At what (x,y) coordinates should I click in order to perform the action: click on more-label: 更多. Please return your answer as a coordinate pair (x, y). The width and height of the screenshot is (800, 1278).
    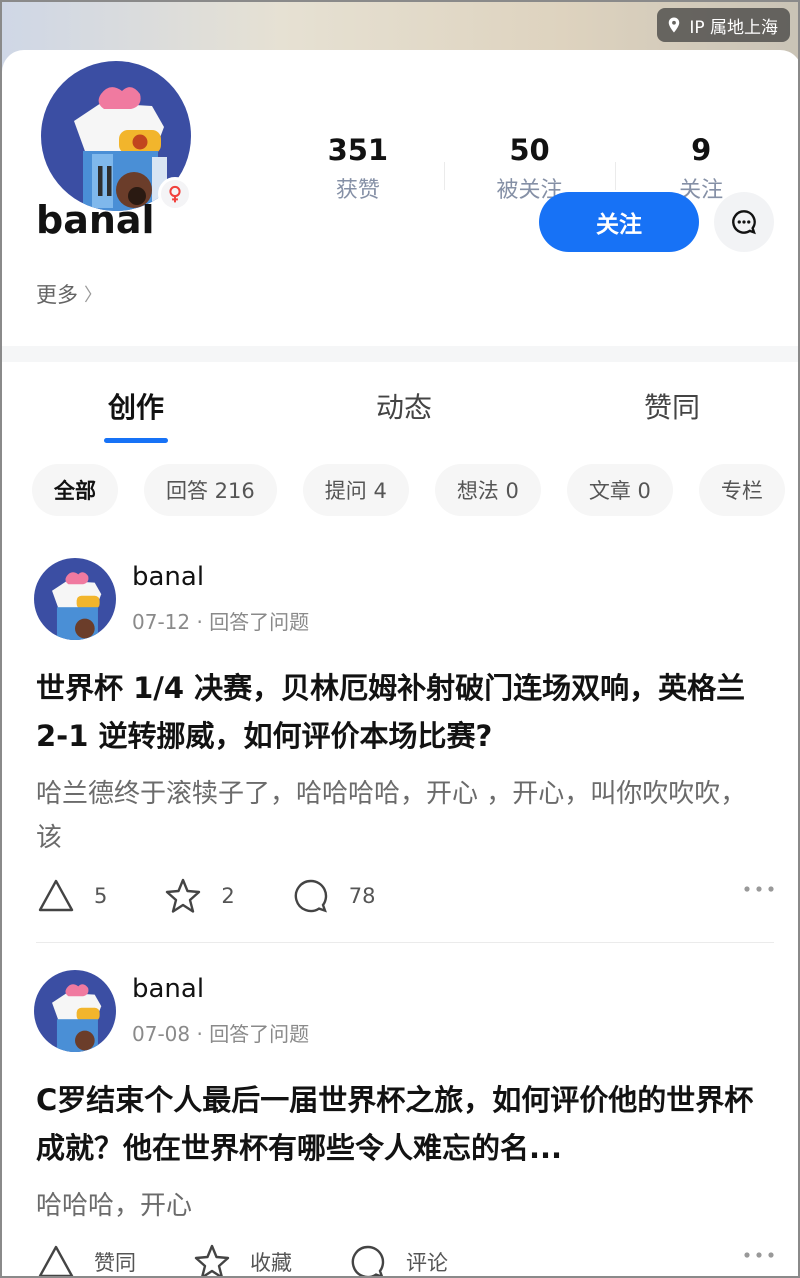
    Looking at the image, I should click on (57, 295).